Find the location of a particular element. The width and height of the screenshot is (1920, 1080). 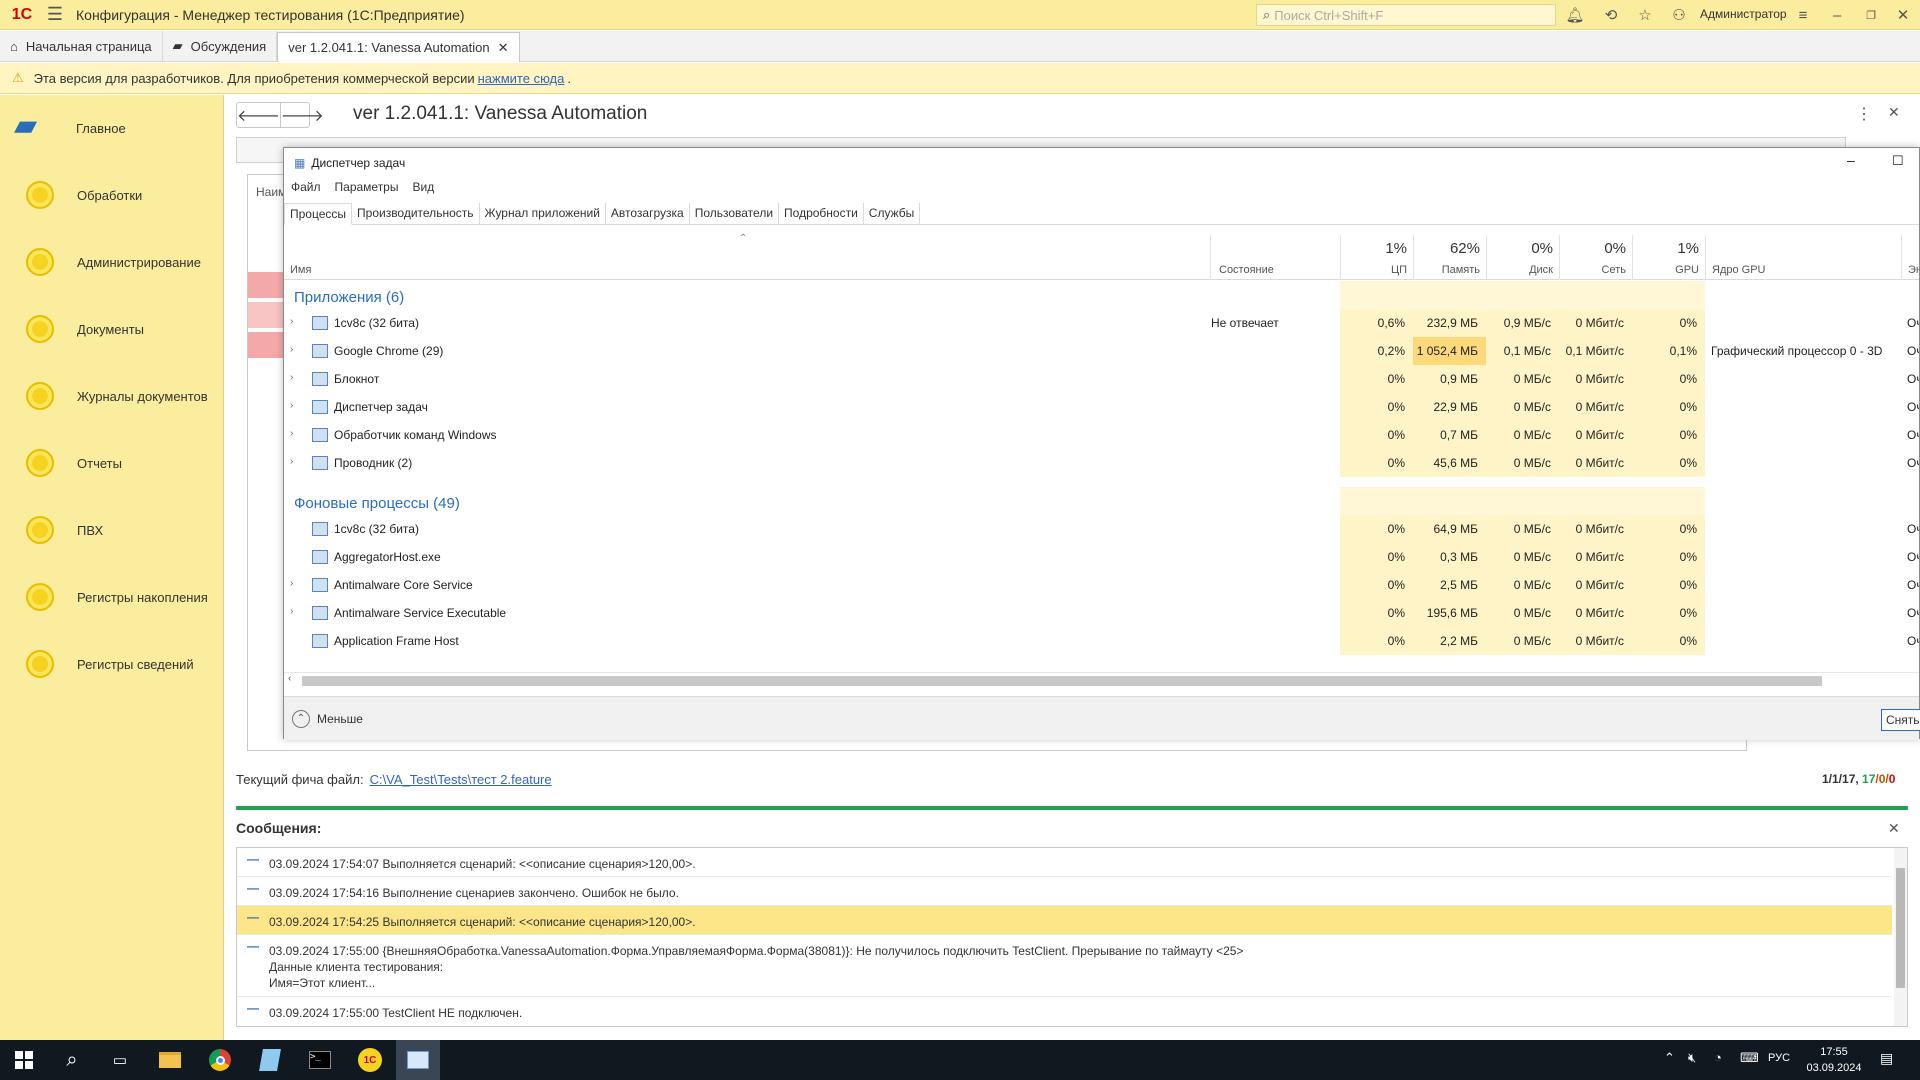

sidebar-item-reports: Отчеты is located at coordinates (112, 463).